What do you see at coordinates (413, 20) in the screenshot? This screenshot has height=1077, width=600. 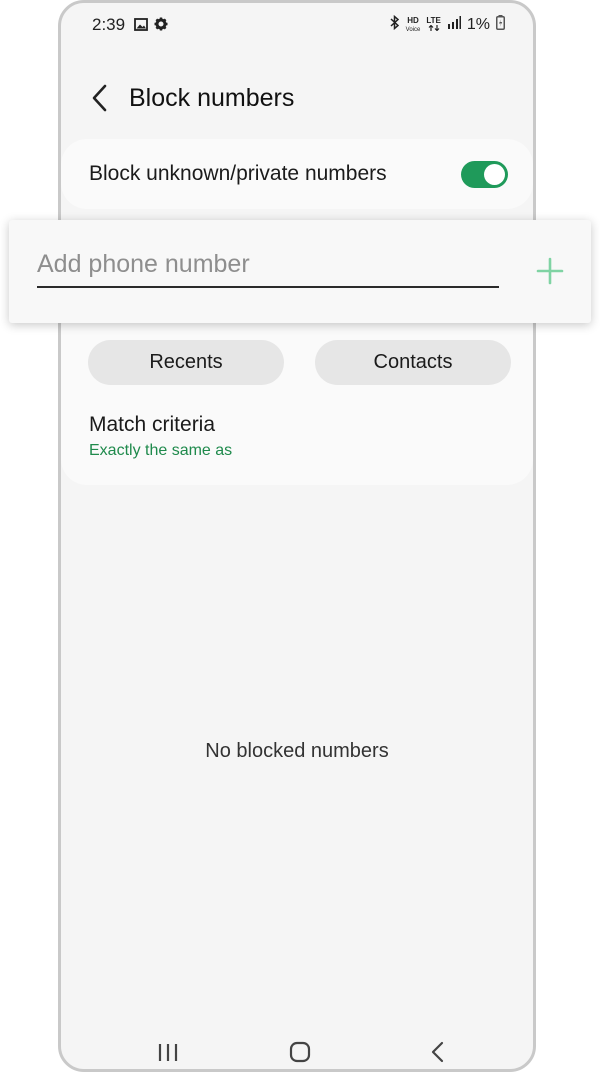 I see `hd-label: HD` at bounding box center [413, 20].